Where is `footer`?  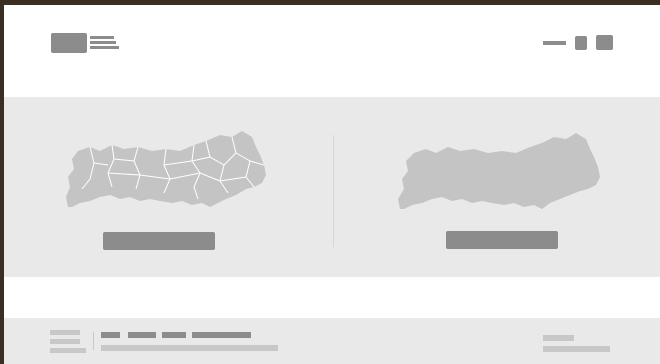
footer is located at coordinates (332, 341).